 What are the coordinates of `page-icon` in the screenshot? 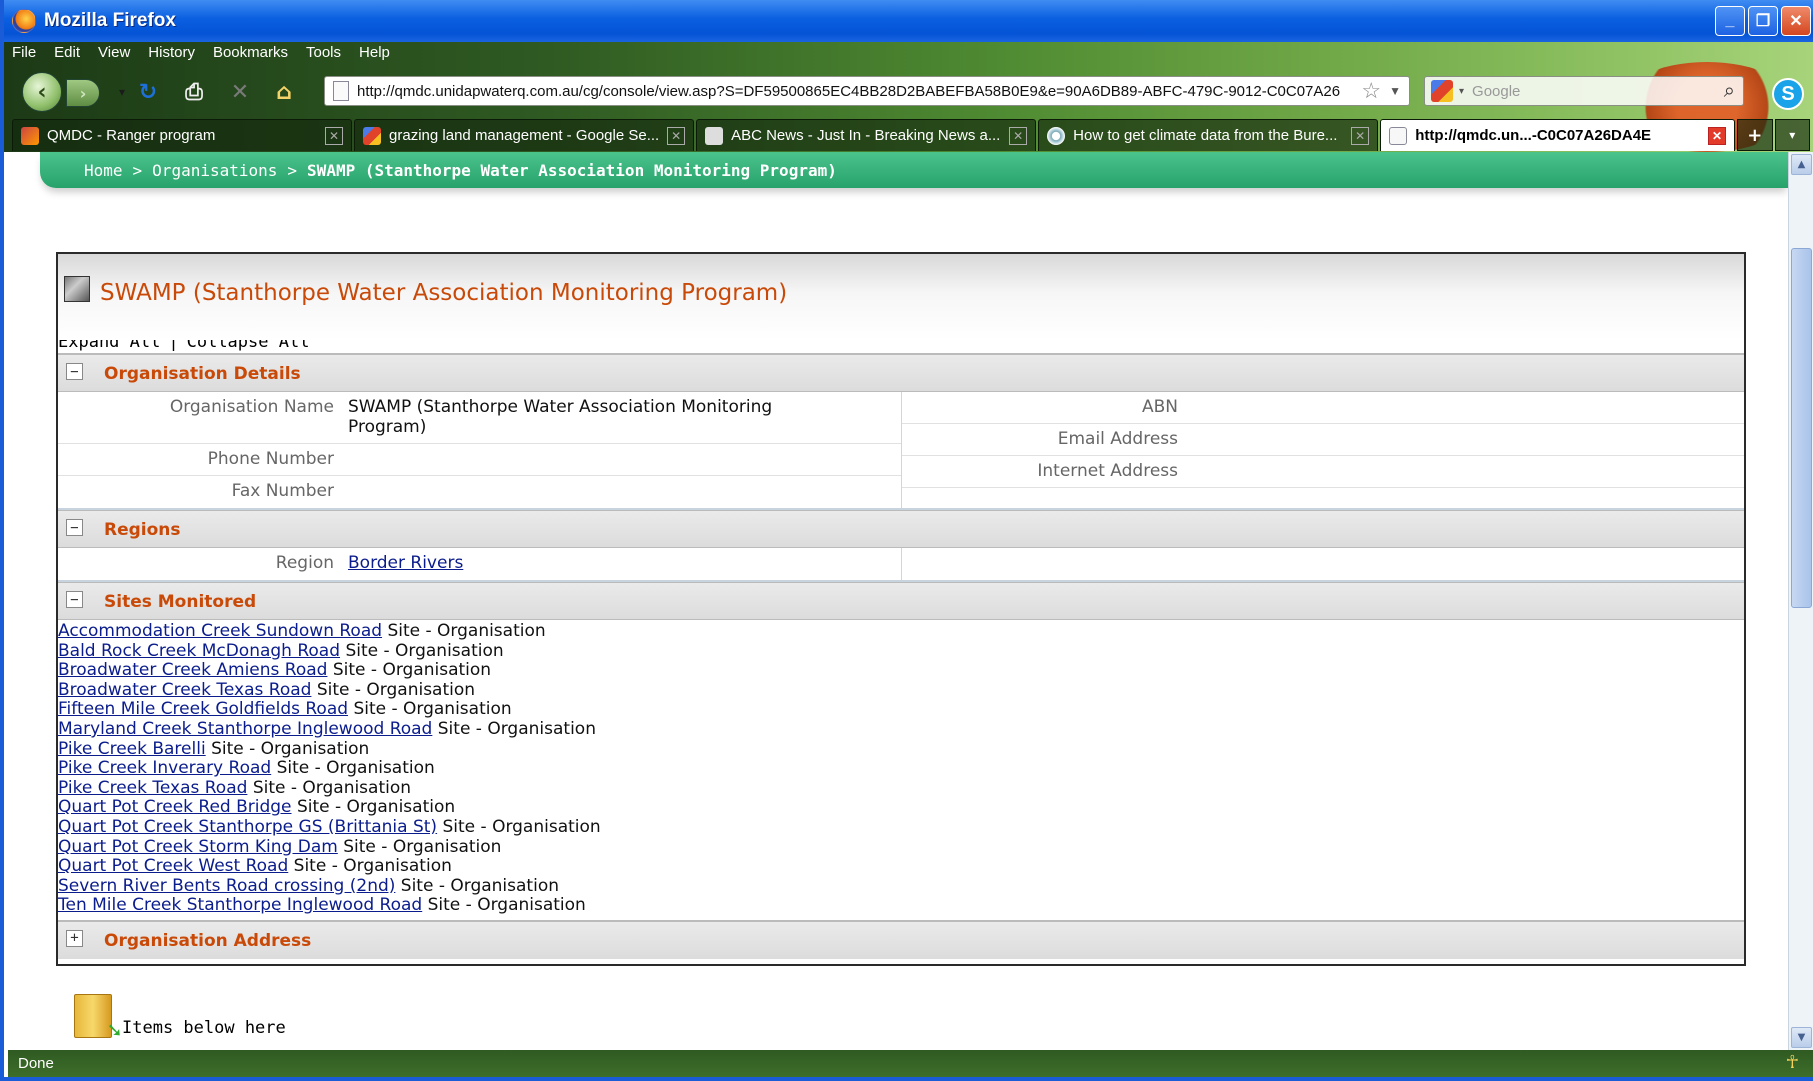 It's located at (1398, 135).